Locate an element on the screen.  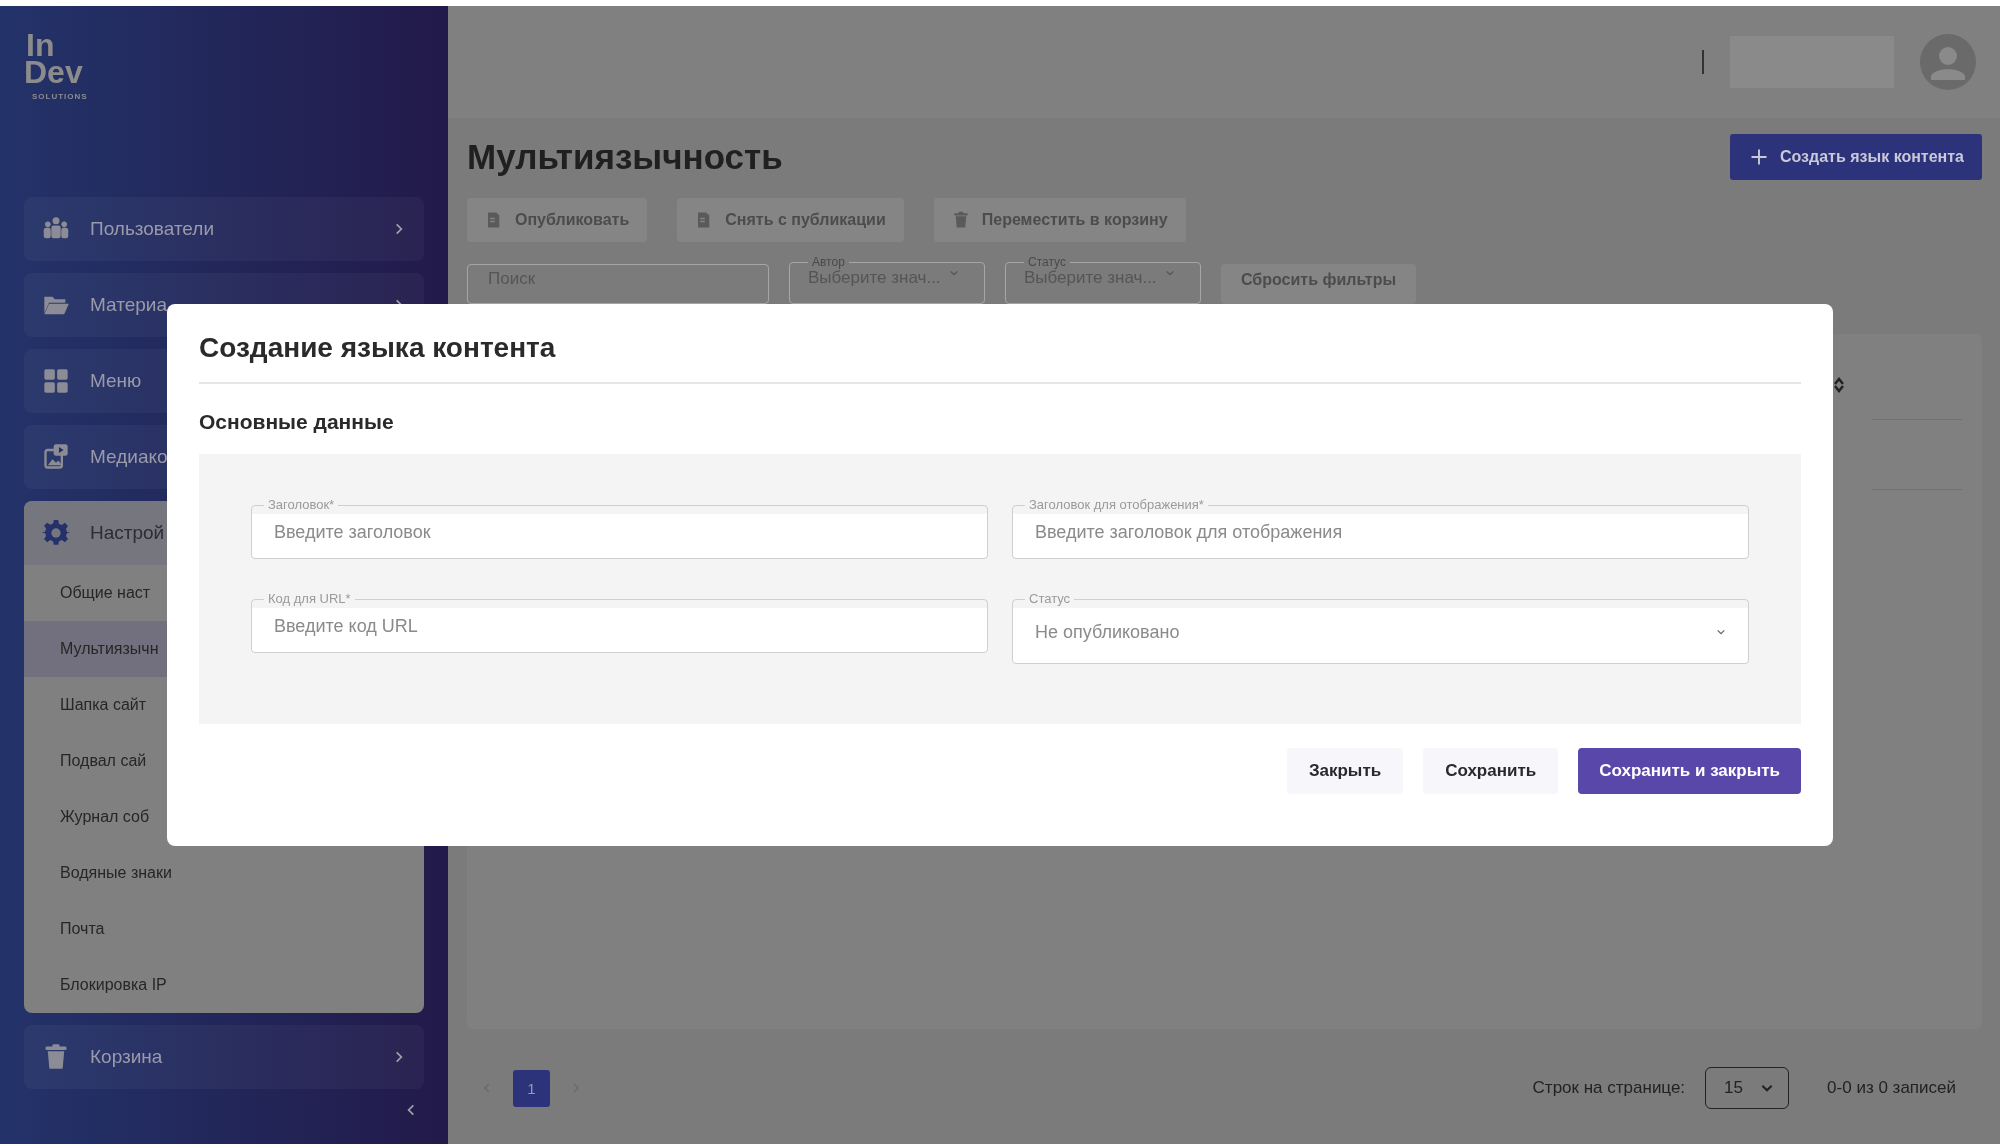
sidebar-item: Пользователи is located at coordinates (224, 229).